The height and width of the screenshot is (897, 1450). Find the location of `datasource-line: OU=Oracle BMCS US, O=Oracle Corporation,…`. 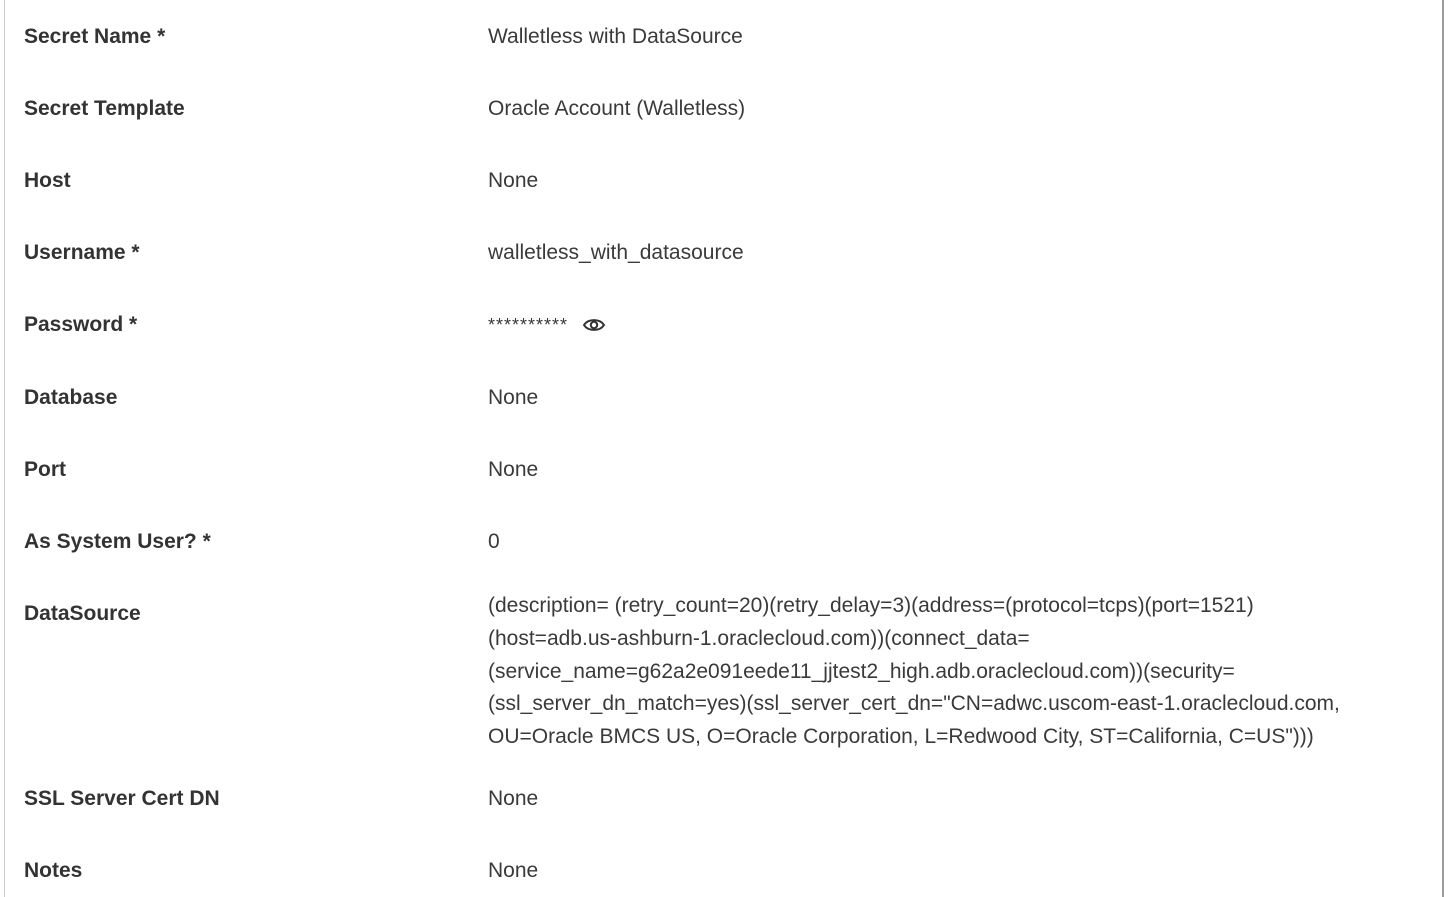

datasource-line: OU=Oracle BMCS US, O=Oracle Corporation,… is located at coordinates (901, 737).